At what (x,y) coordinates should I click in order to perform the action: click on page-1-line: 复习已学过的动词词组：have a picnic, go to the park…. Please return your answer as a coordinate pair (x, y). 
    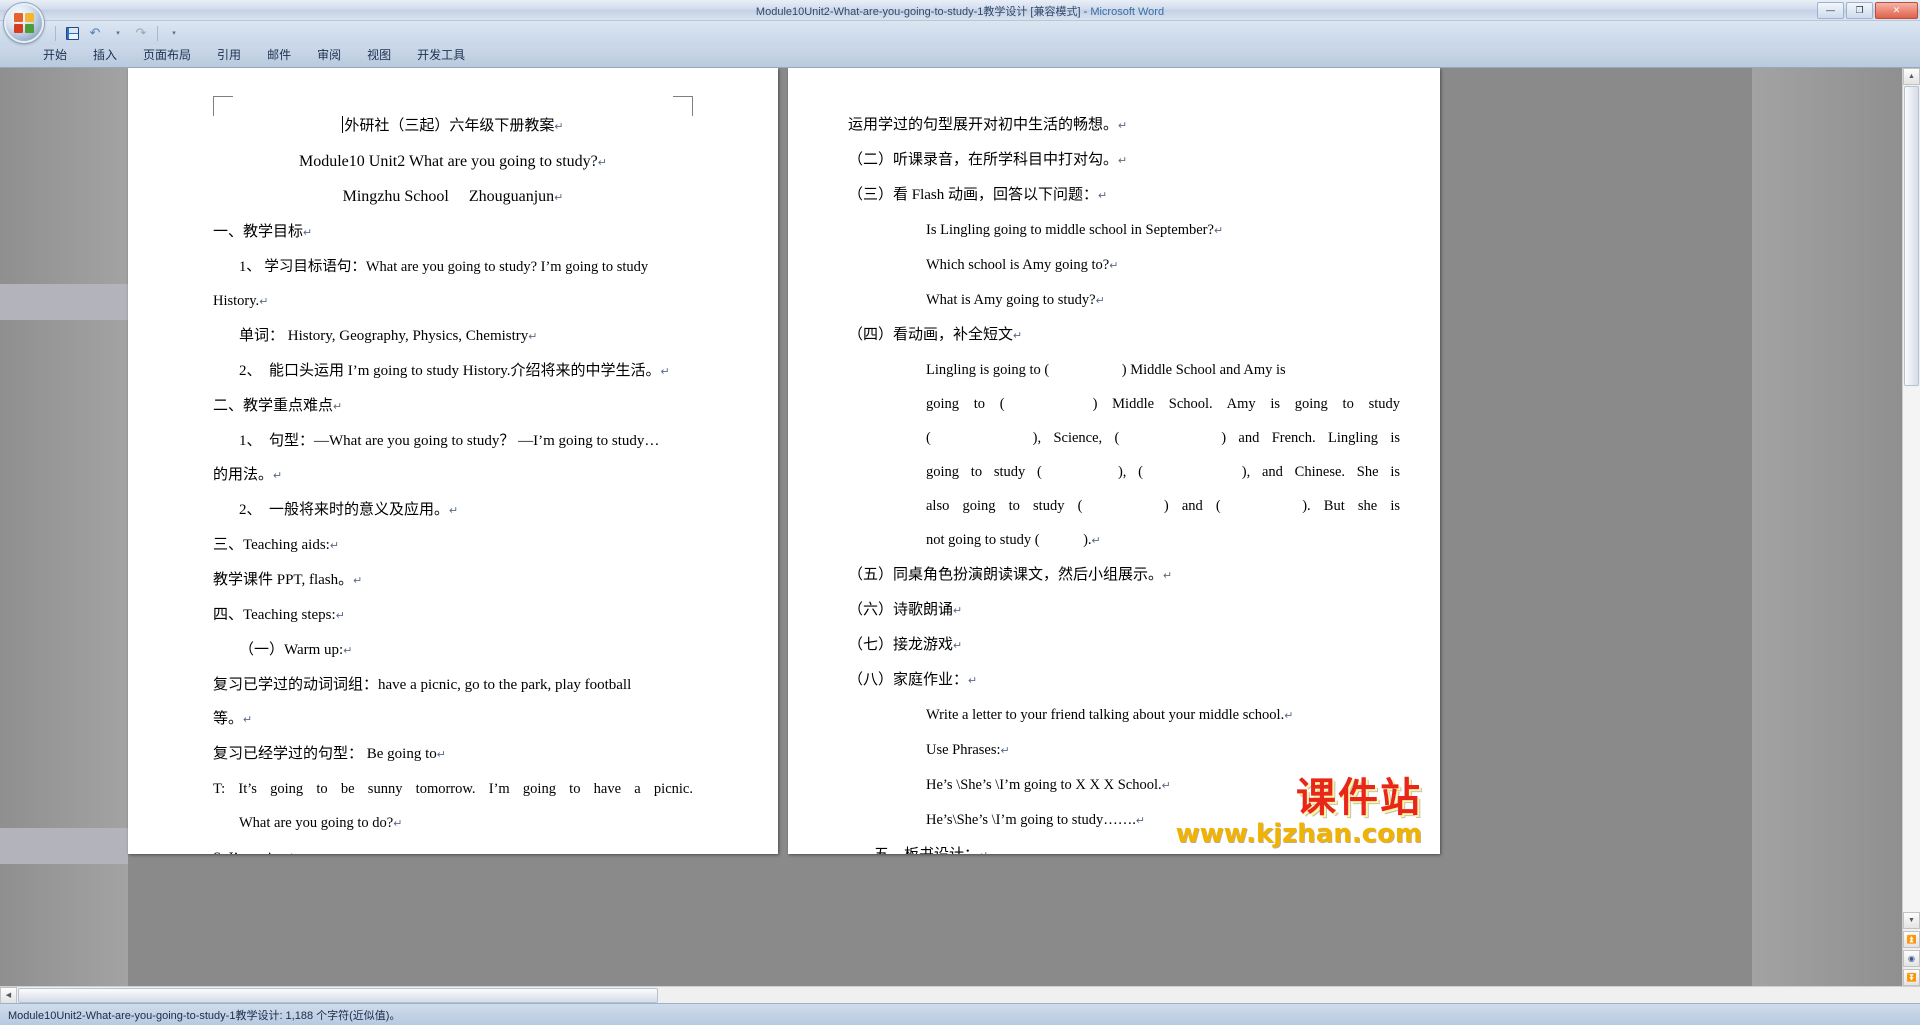
    Looking at the image, I should click on (453, 685).